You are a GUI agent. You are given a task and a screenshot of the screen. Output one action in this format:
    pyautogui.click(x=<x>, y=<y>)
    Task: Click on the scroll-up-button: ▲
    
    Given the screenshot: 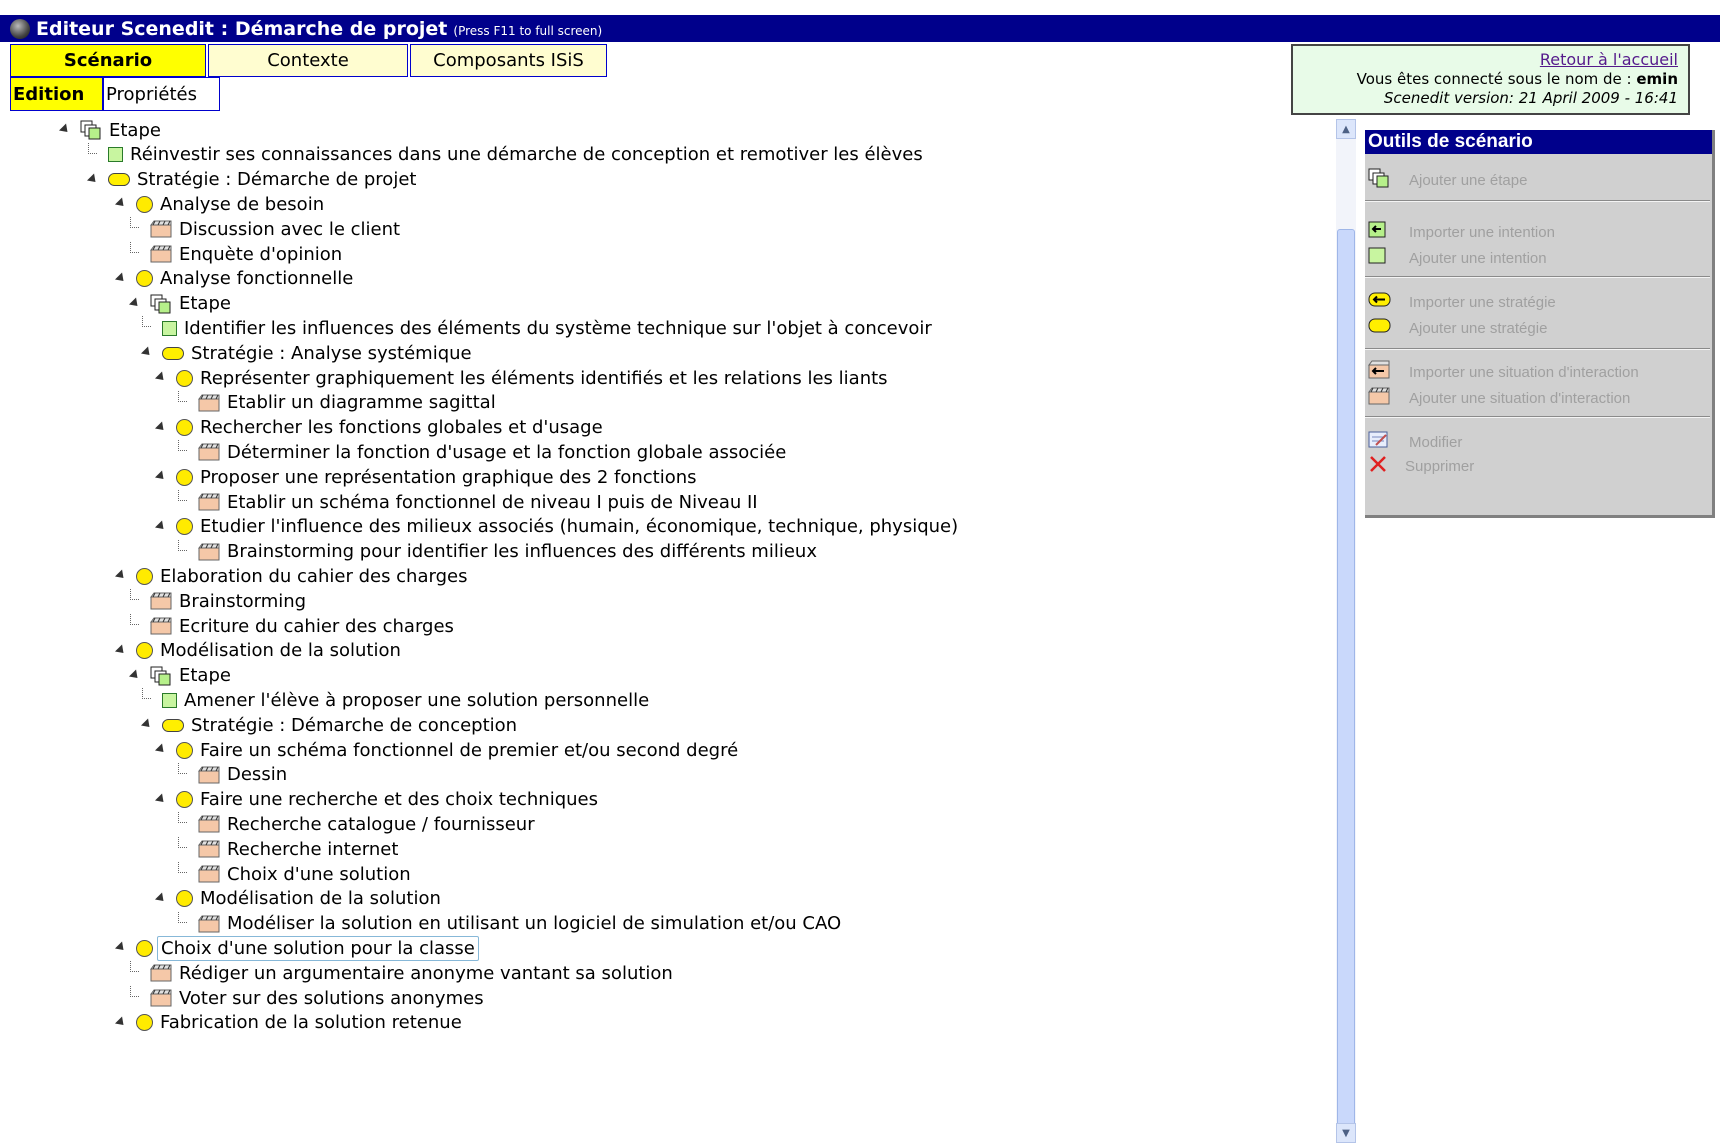 What is the action you would take?
    pyautogui.click(x=1346, y=129)
    